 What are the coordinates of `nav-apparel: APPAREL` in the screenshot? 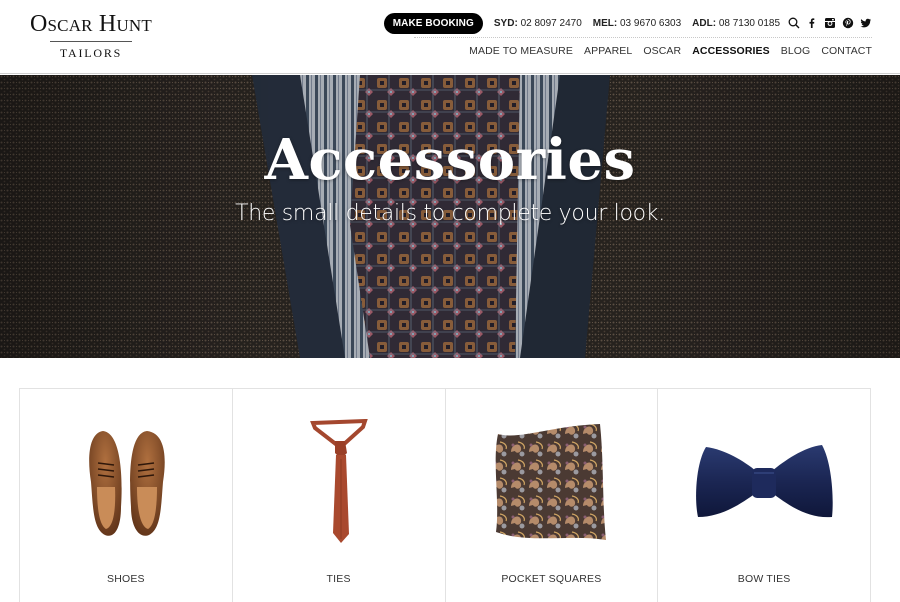 It's located at (608, 51).